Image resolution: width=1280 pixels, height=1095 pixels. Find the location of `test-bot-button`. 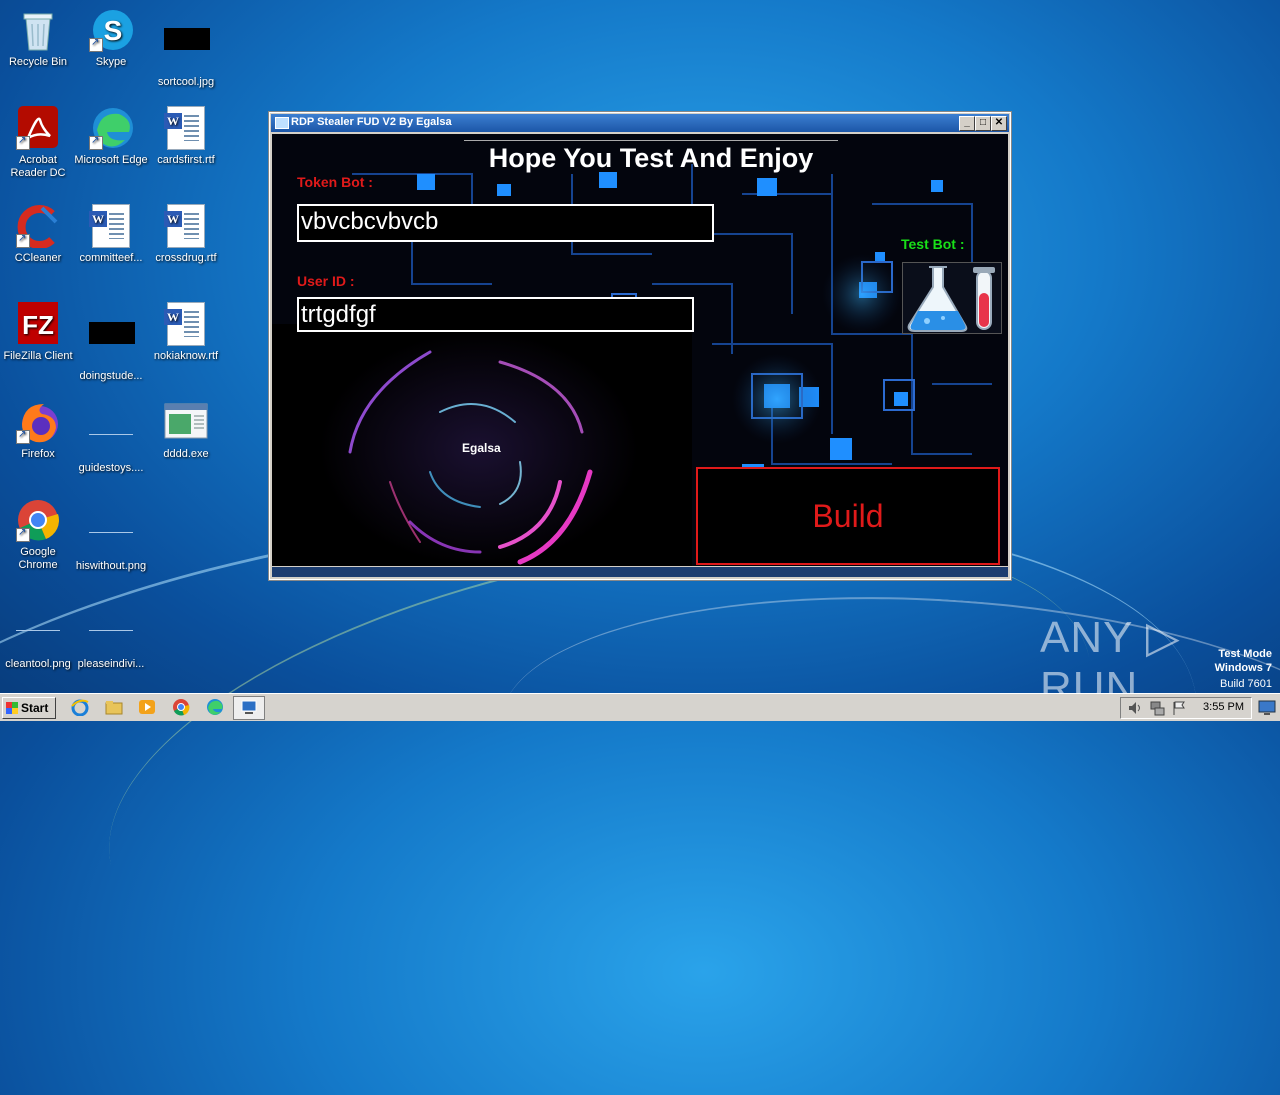

test-bot-button is located at coordinates (952, 298).